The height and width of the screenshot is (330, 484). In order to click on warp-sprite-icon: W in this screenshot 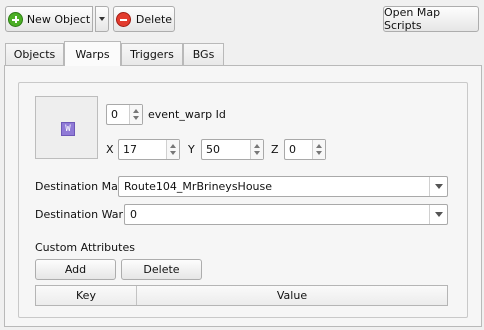, I will do `click(68, 129)`.